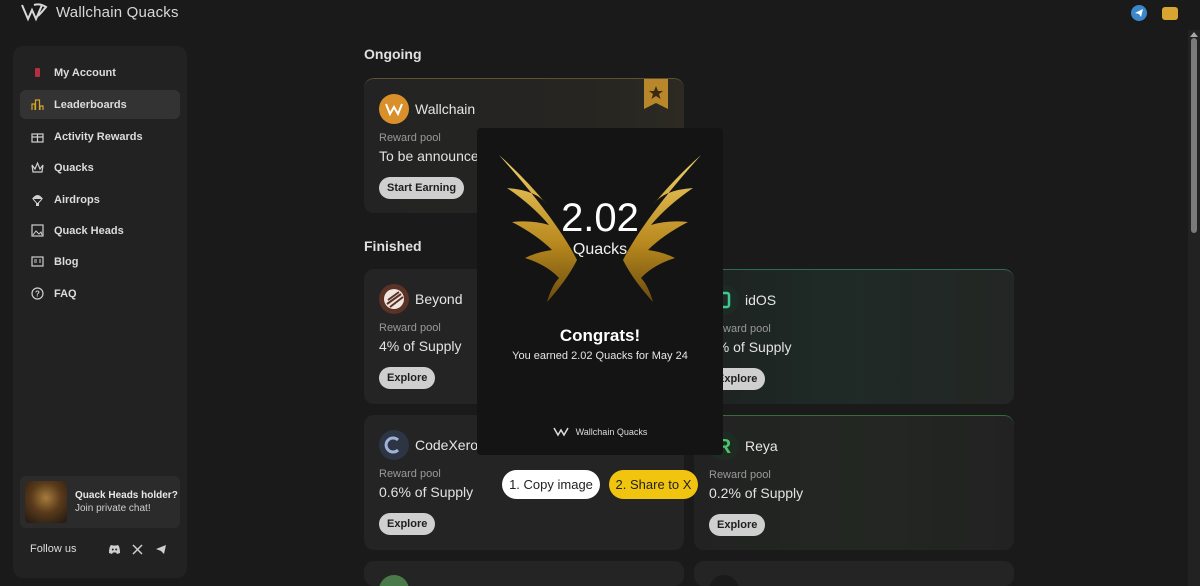  I want to click on pool-value: 0.6% of Supply, so click(426, 492).